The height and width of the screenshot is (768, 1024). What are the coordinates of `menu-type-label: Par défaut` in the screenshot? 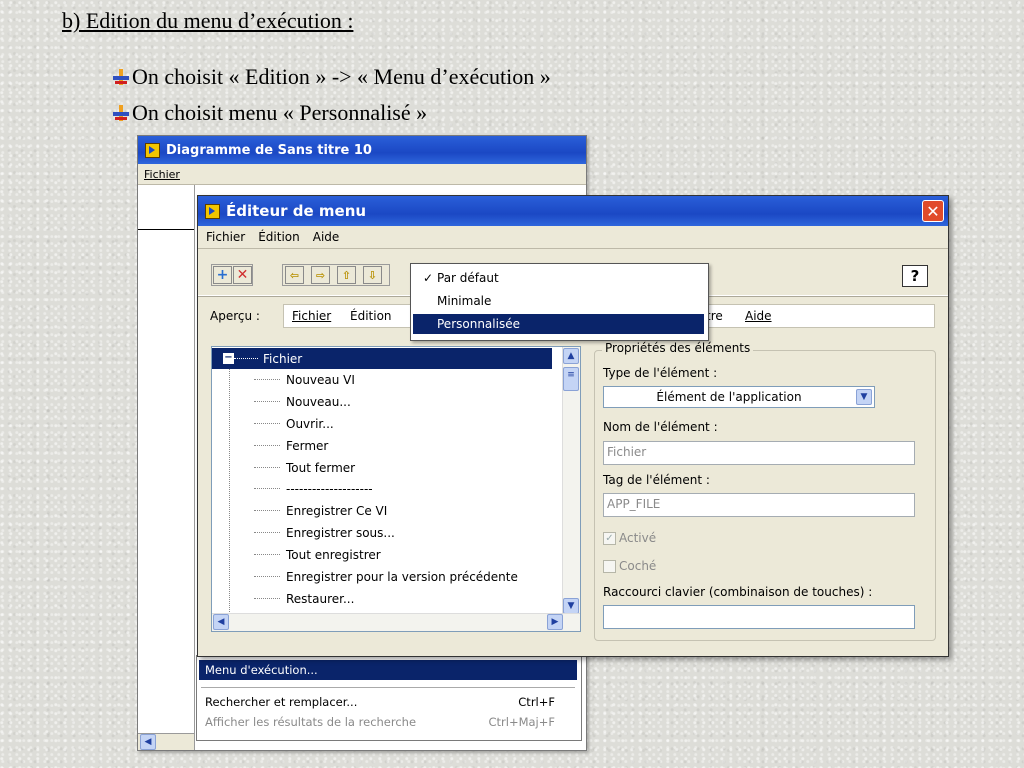 It's located at (468, 278).